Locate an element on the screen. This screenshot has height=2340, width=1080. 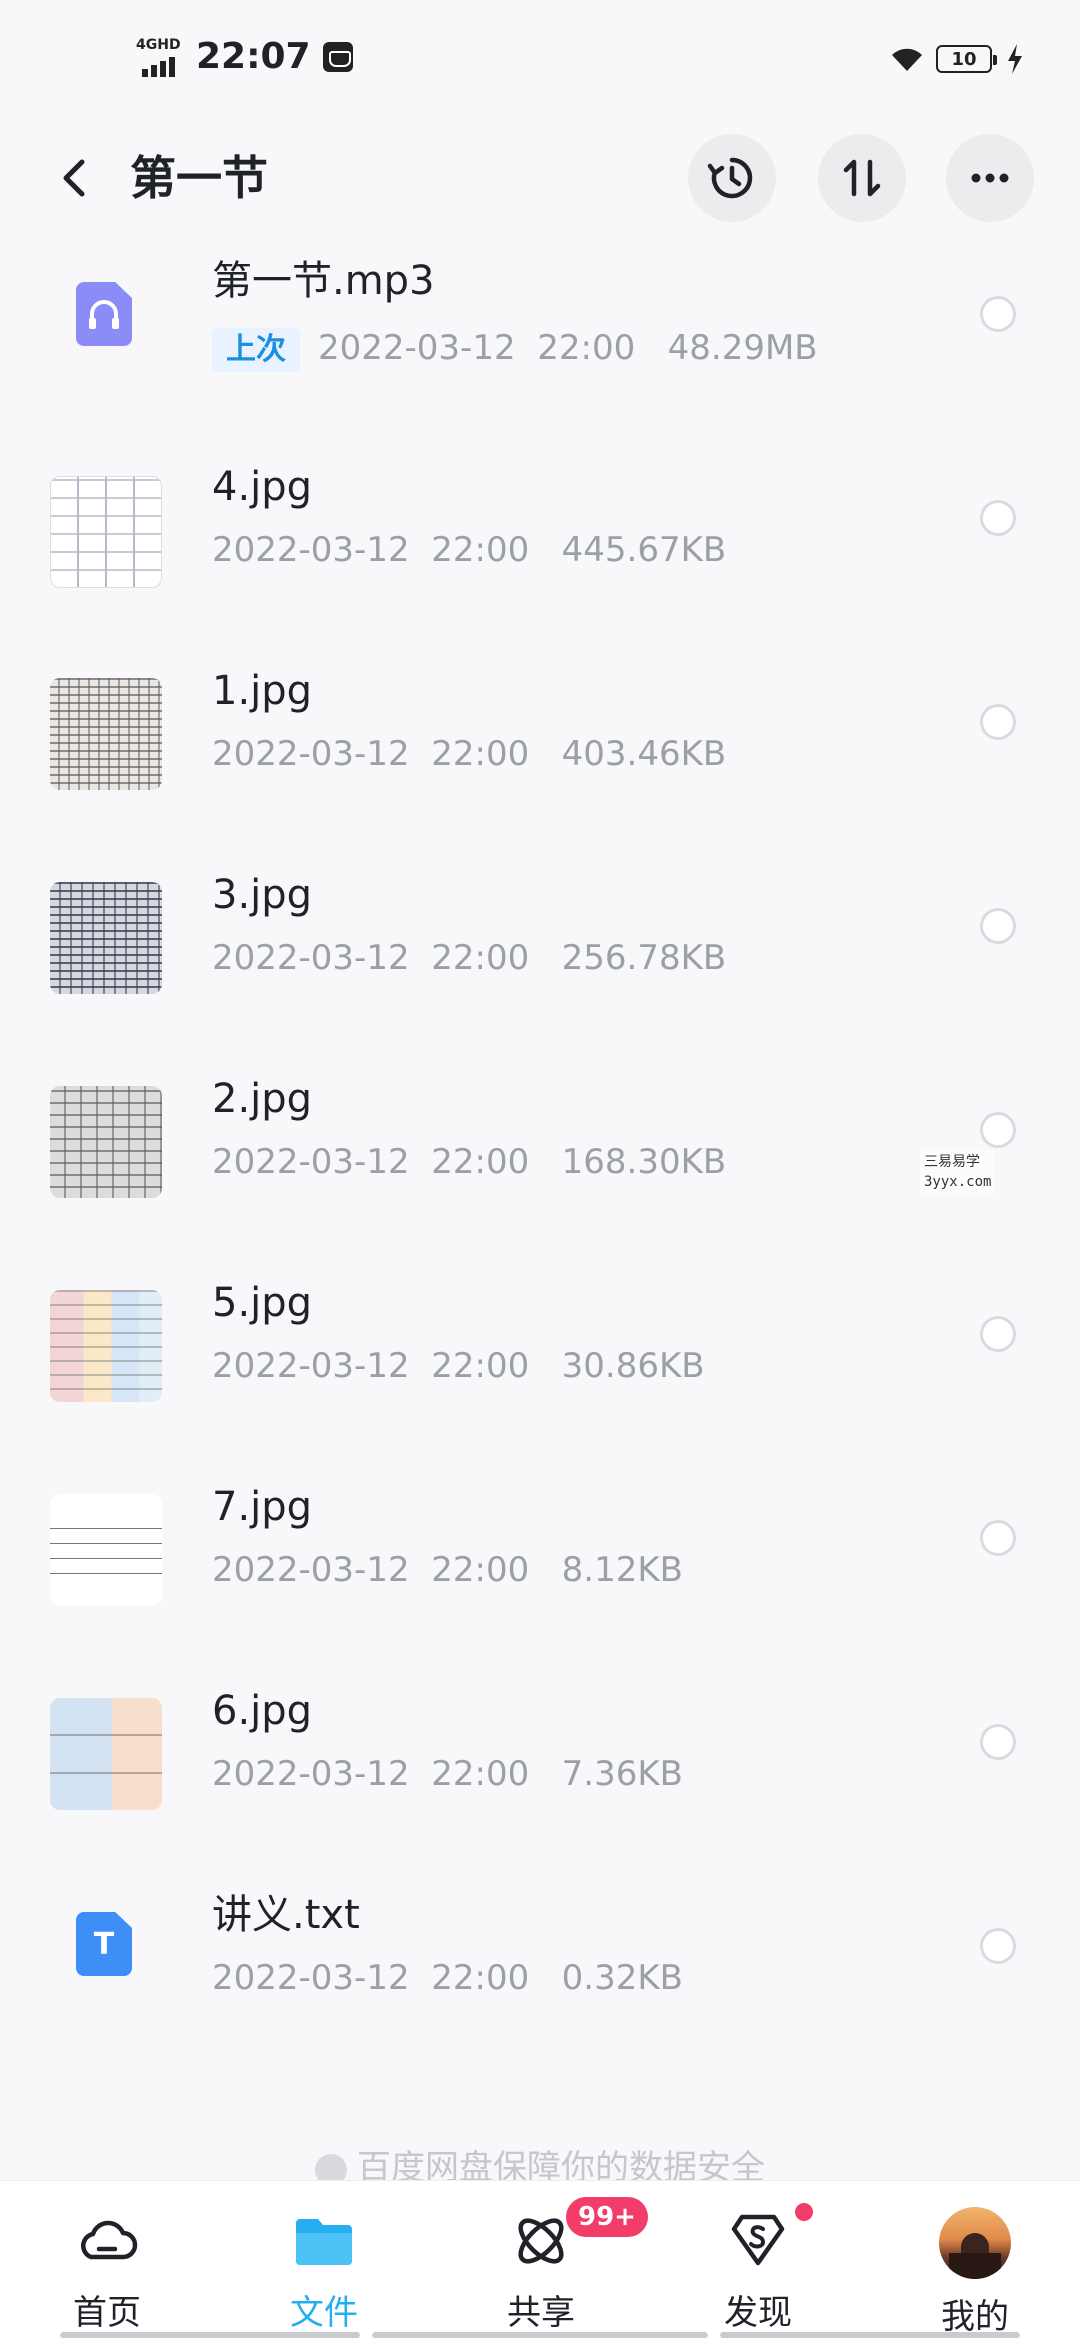
text-file-icon: T is located at coordinates (104, 1944).